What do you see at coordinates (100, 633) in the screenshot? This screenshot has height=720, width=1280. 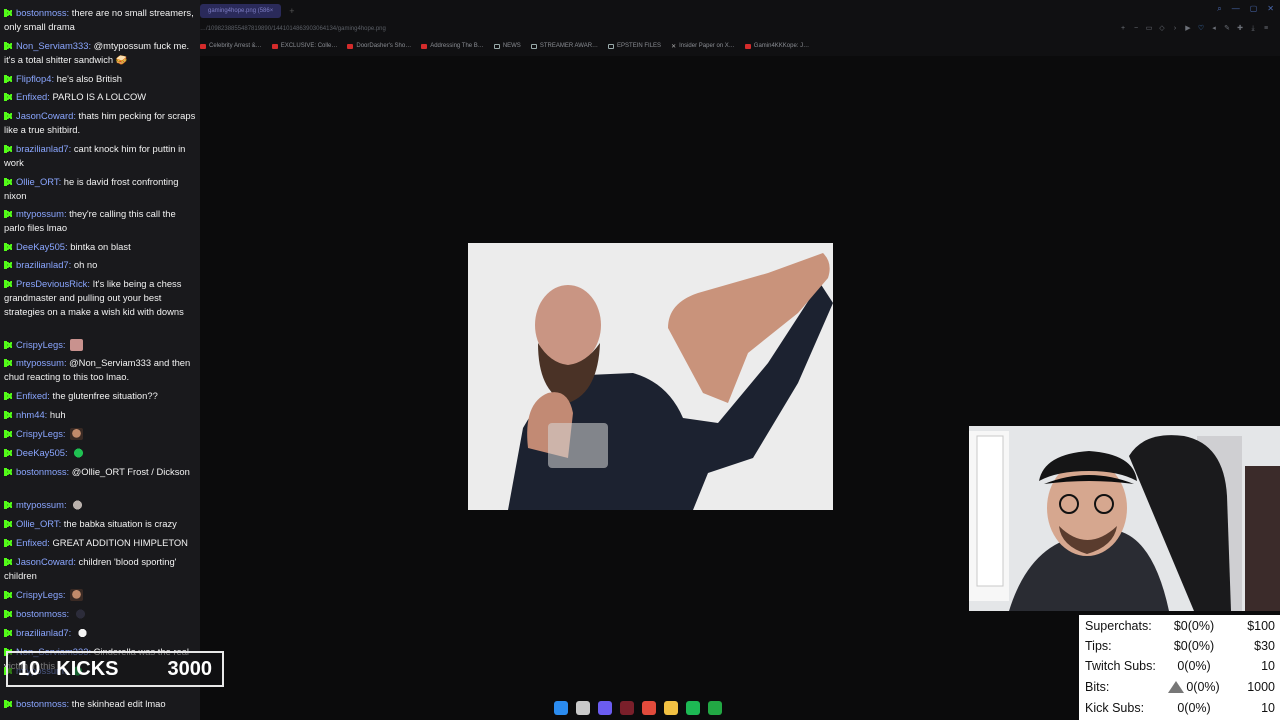 I see `chat-message: brazilianlad7:` at bounding box center [100, 633].